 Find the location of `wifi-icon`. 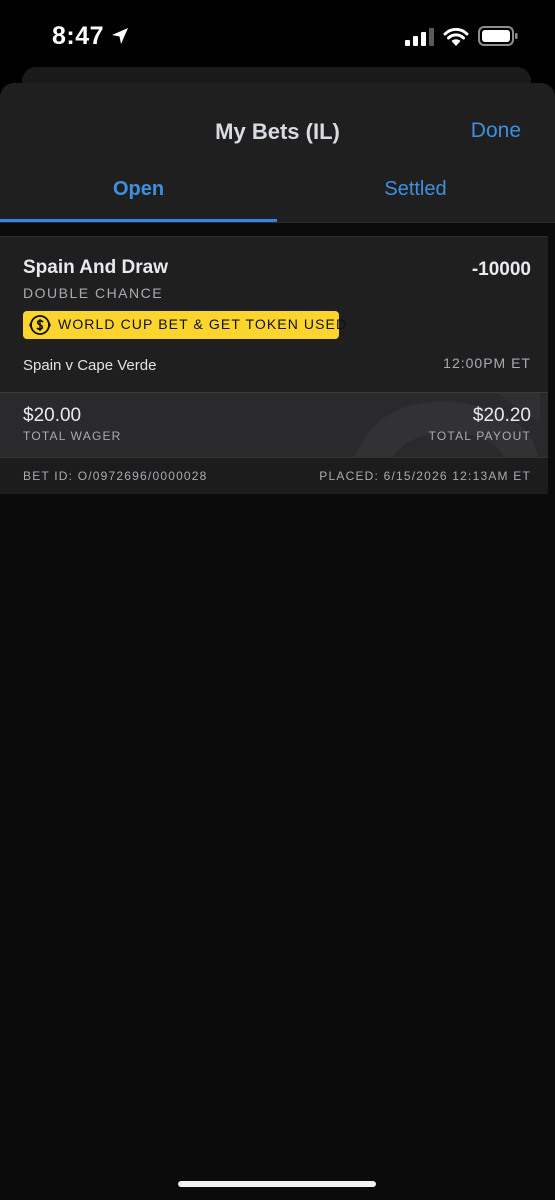

wifi-icon is located at coordinates (456, 36).